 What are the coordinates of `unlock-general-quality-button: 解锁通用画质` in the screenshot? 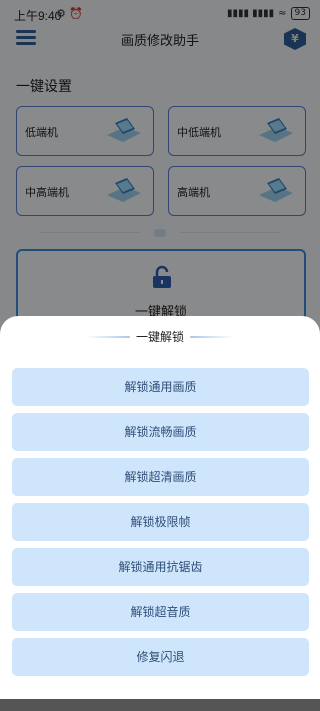 It's located at (160, 387).